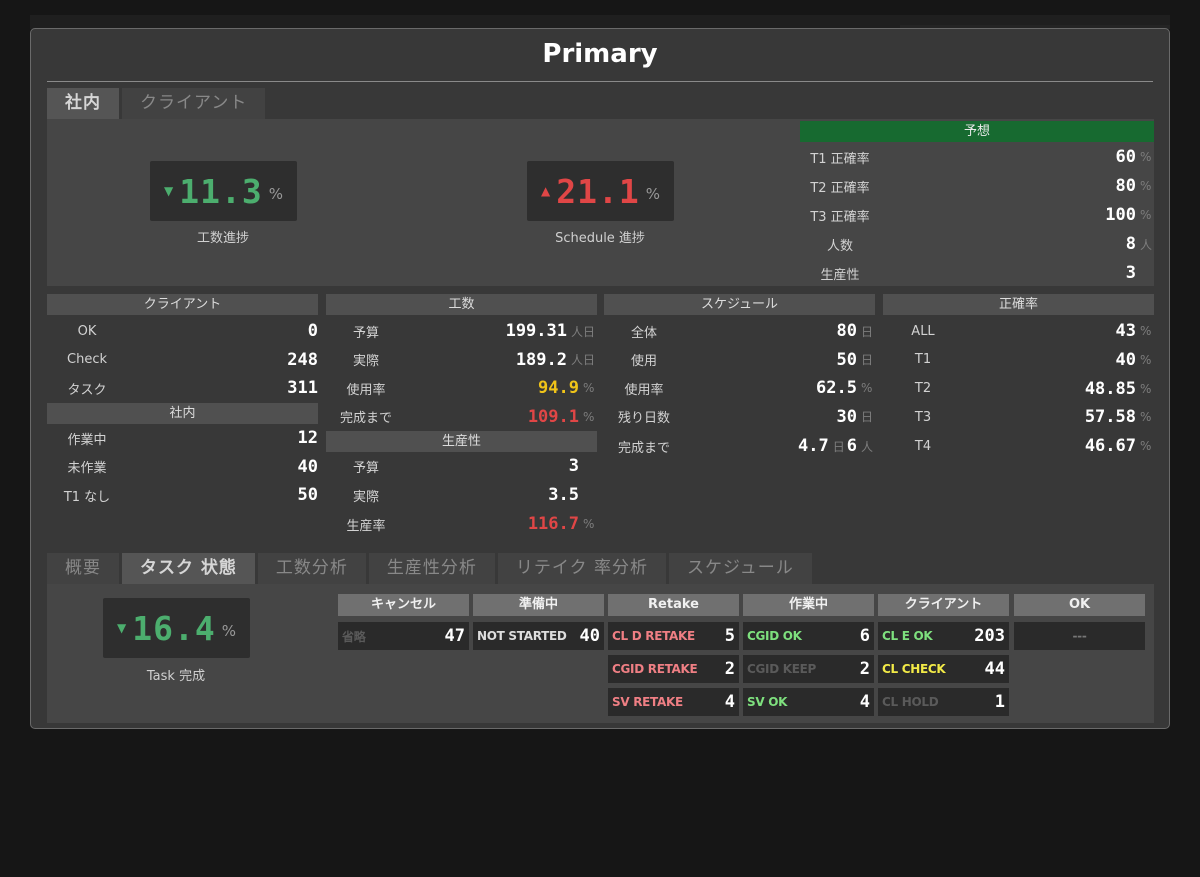 The height and width of the screenshot is (877, 1200). Describe the element at coordinates (977, 157) in the screenshot. I see `forecast-row: T1 正確率 60%` at that location.